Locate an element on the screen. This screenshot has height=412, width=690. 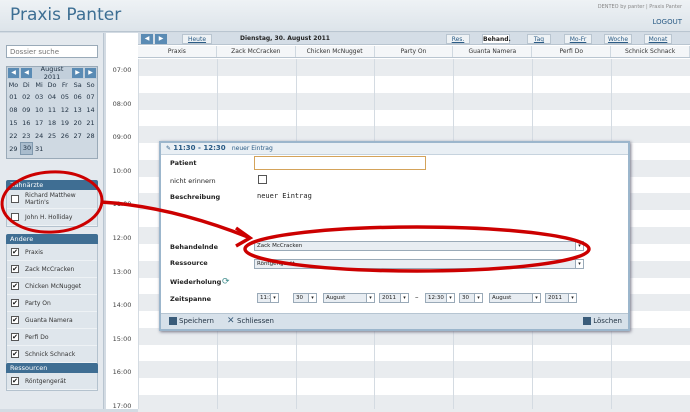
tab-behand: Behand. is located at coordinates (496, 39).